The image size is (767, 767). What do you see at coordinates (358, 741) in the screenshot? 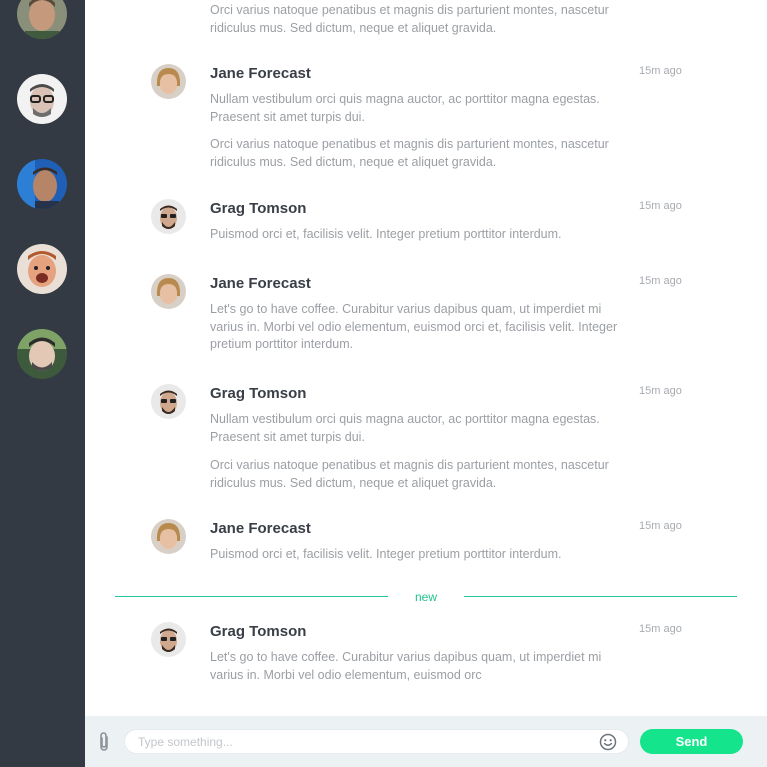
I see `message-input` at bounding box center [358, 741].